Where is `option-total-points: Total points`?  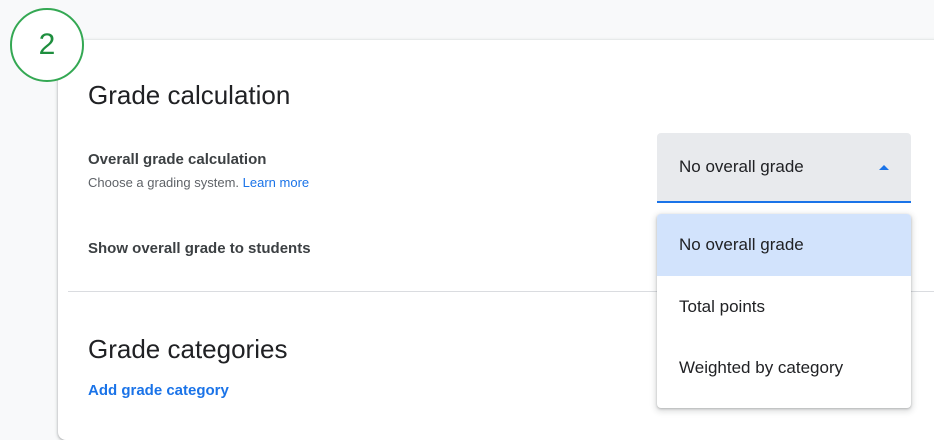 option-total-points: Total points is located at coordinates (784, 306).